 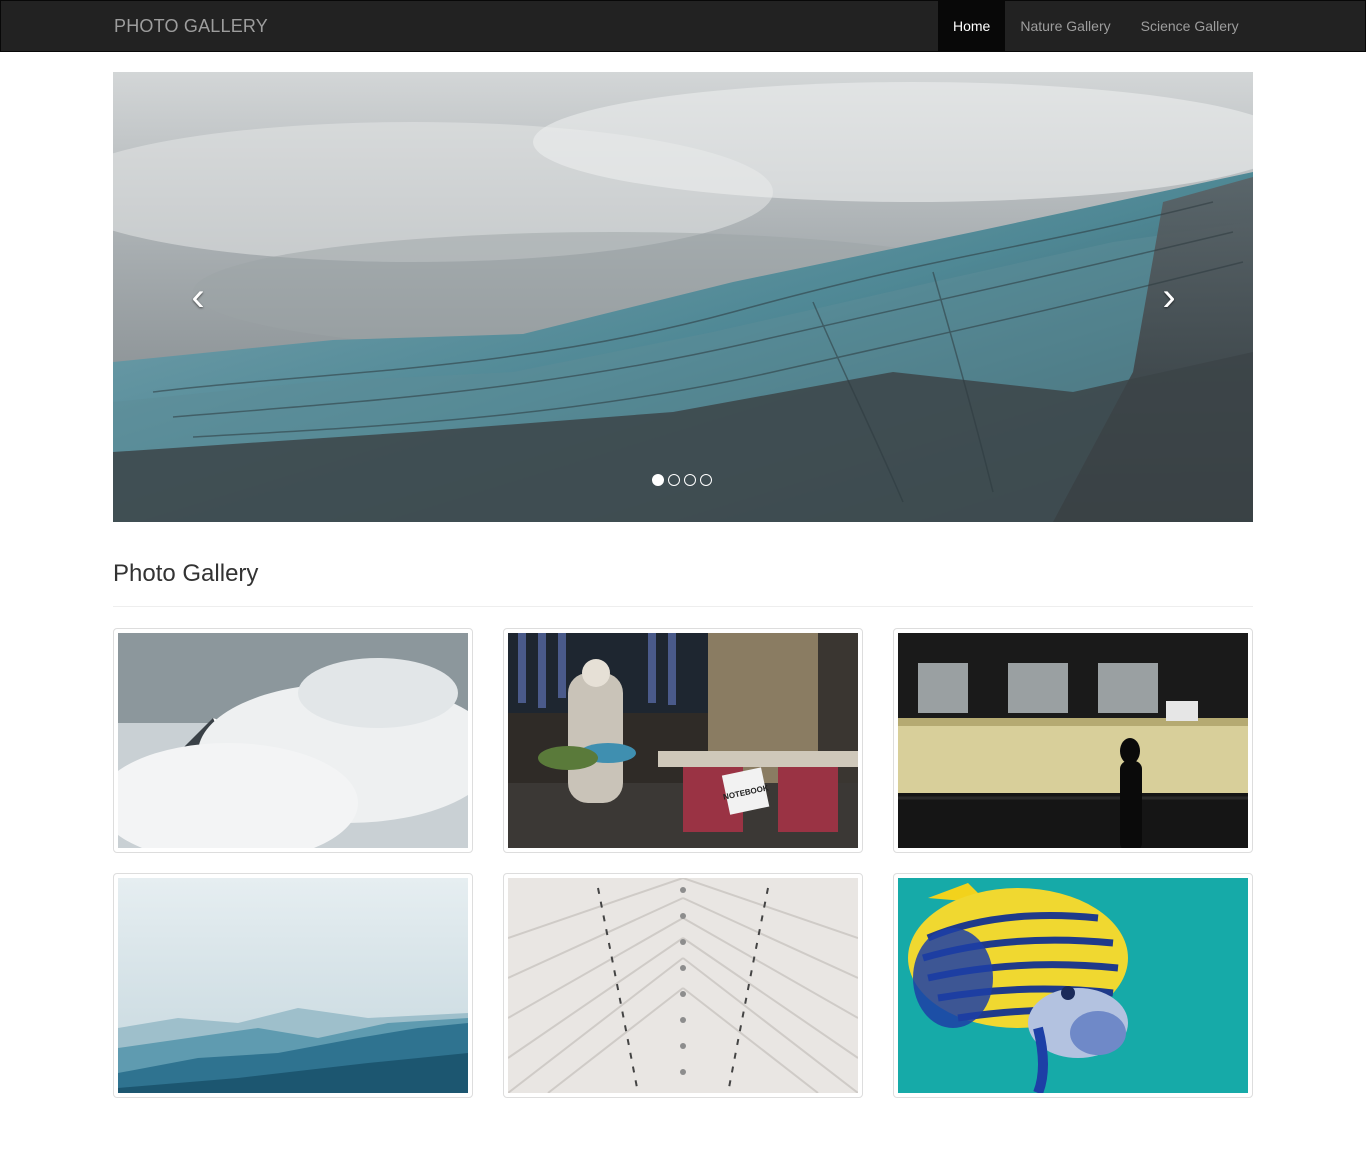 I want to click on nav-menu: Home Nature Gallery Science Gallery, so click(x=1096, y=26).